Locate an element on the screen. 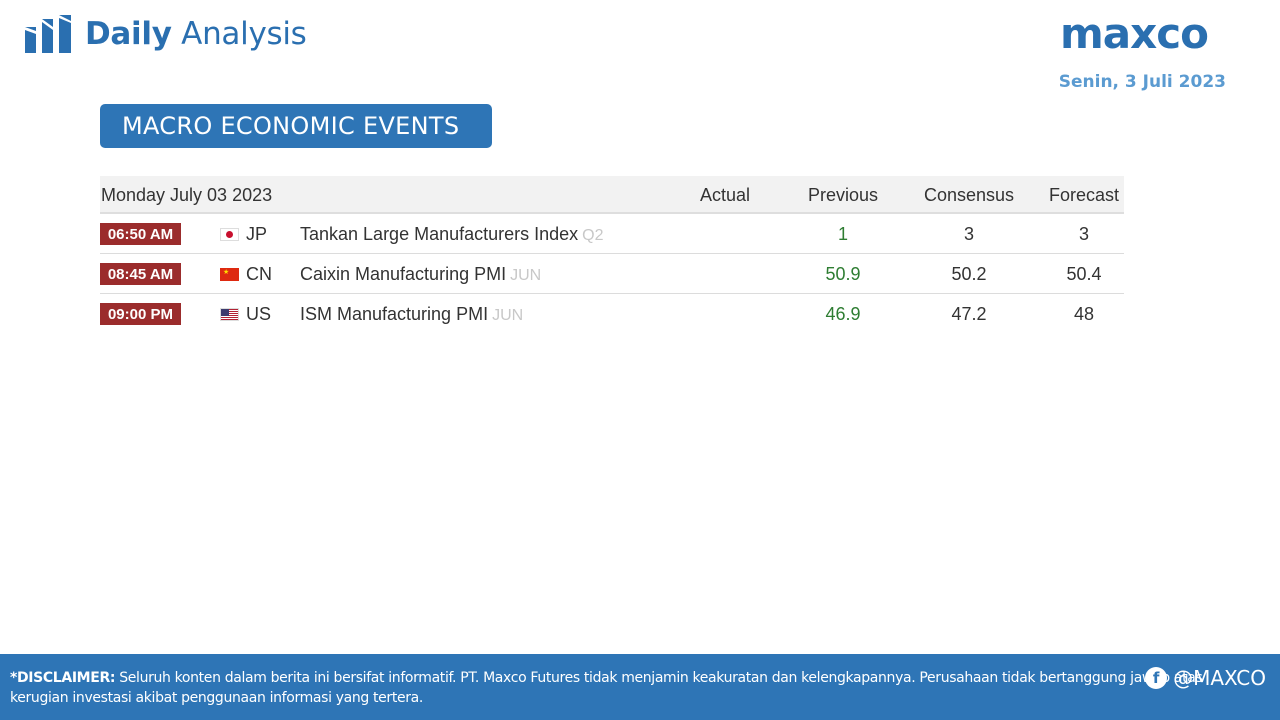 The height and width of the screenshot is (720, 1280). country-code: US is located at coordinates (259, 314).